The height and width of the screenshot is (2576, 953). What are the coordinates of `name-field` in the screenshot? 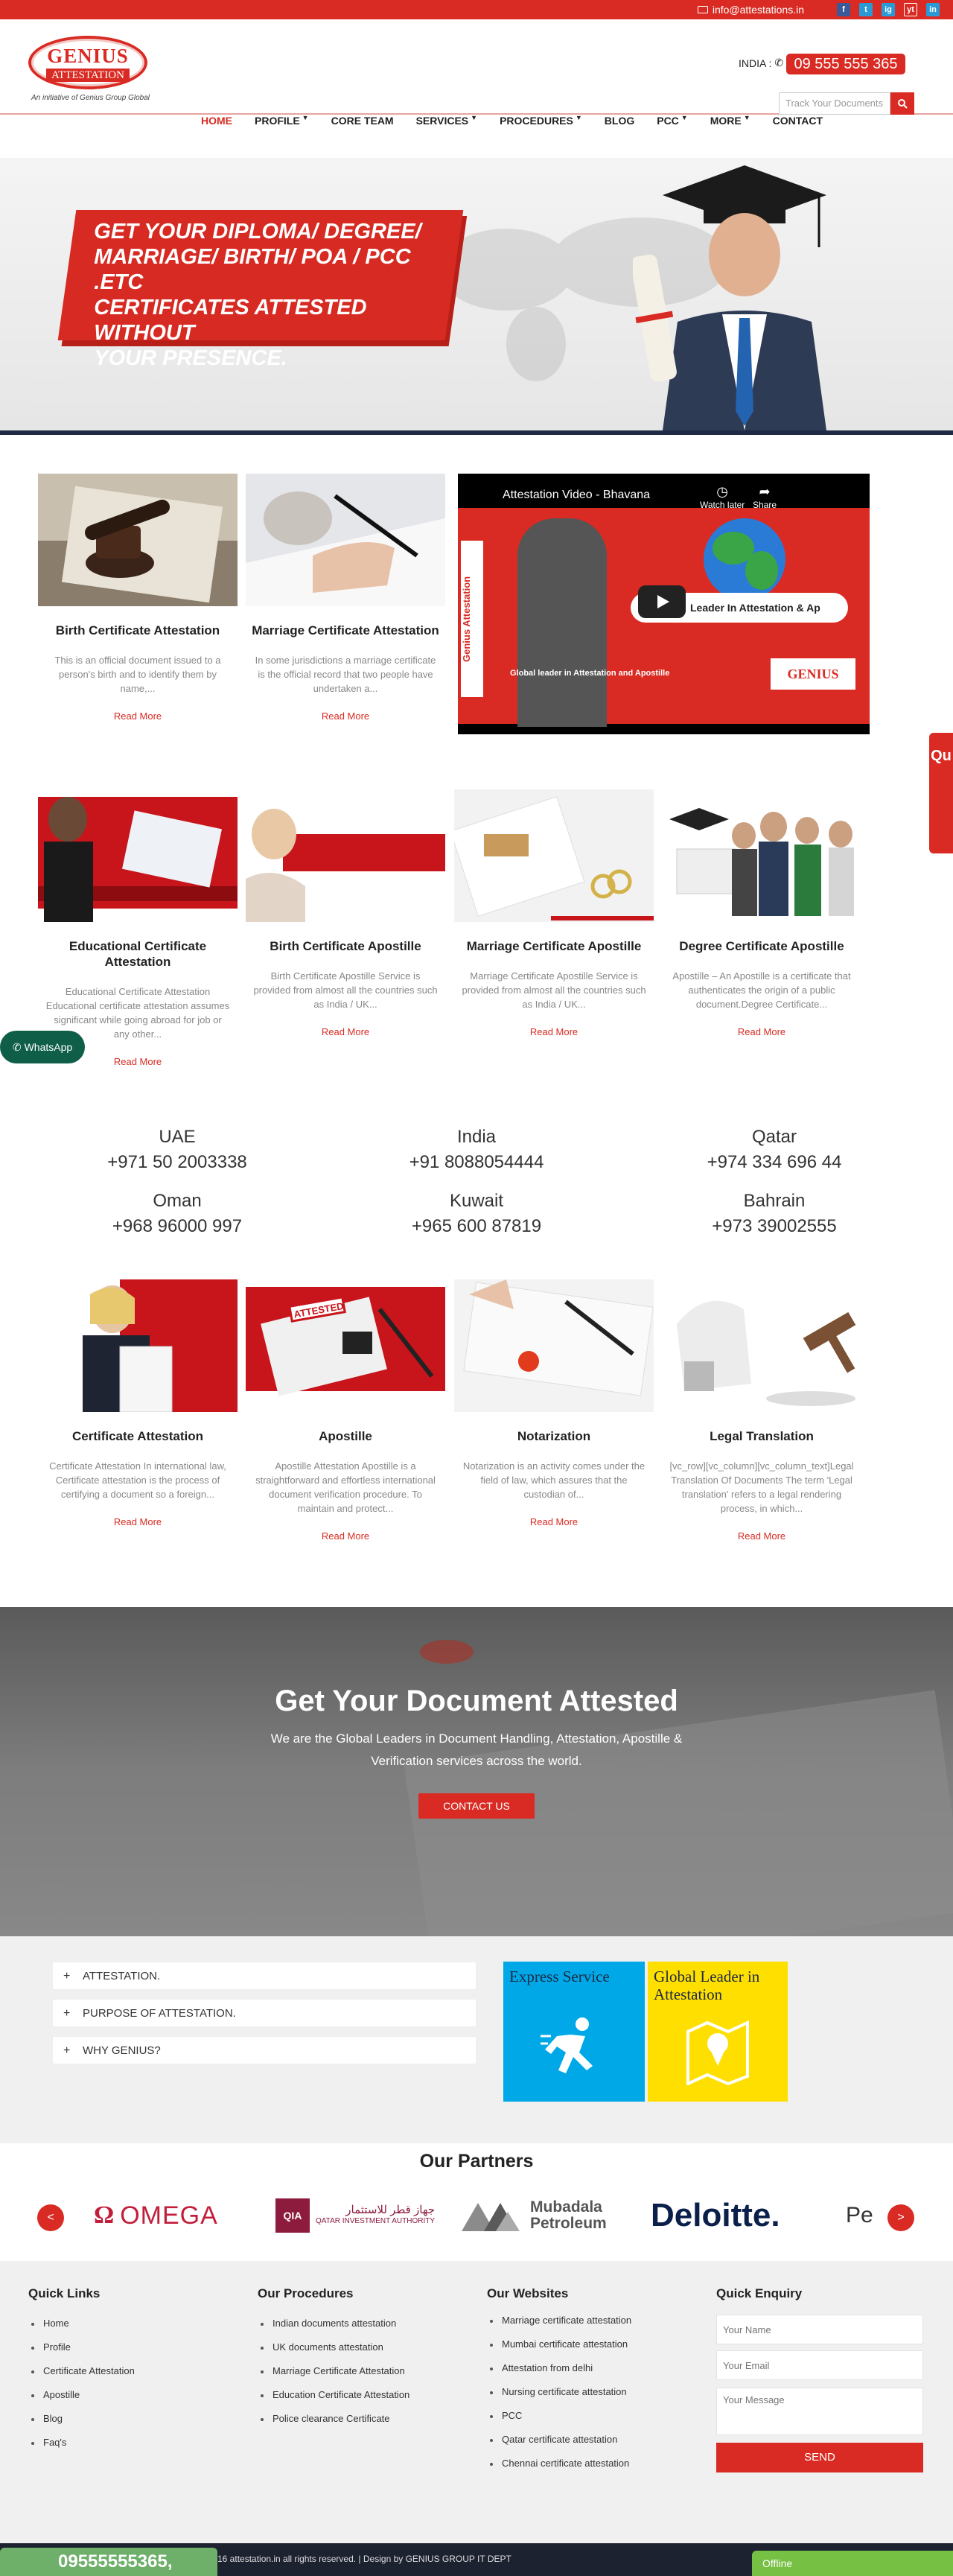 It's located at (819, 2329).